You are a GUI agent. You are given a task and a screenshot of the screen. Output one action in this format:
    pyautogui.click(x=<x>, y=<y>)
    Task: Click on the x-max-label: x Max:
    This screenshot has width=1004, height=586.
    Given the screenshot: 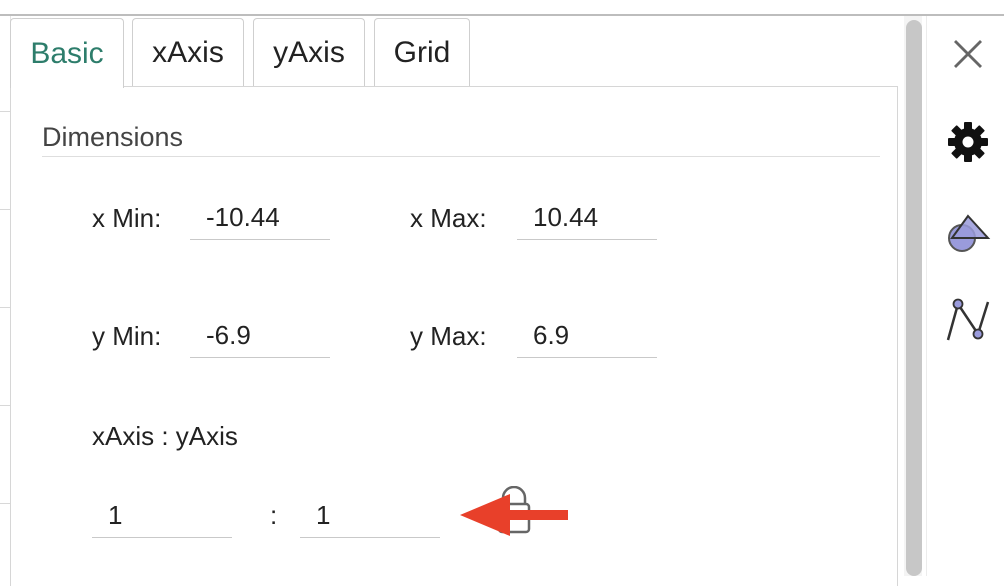 What is the action you would take?
    pyautogui.click(x=448, y=218)
    